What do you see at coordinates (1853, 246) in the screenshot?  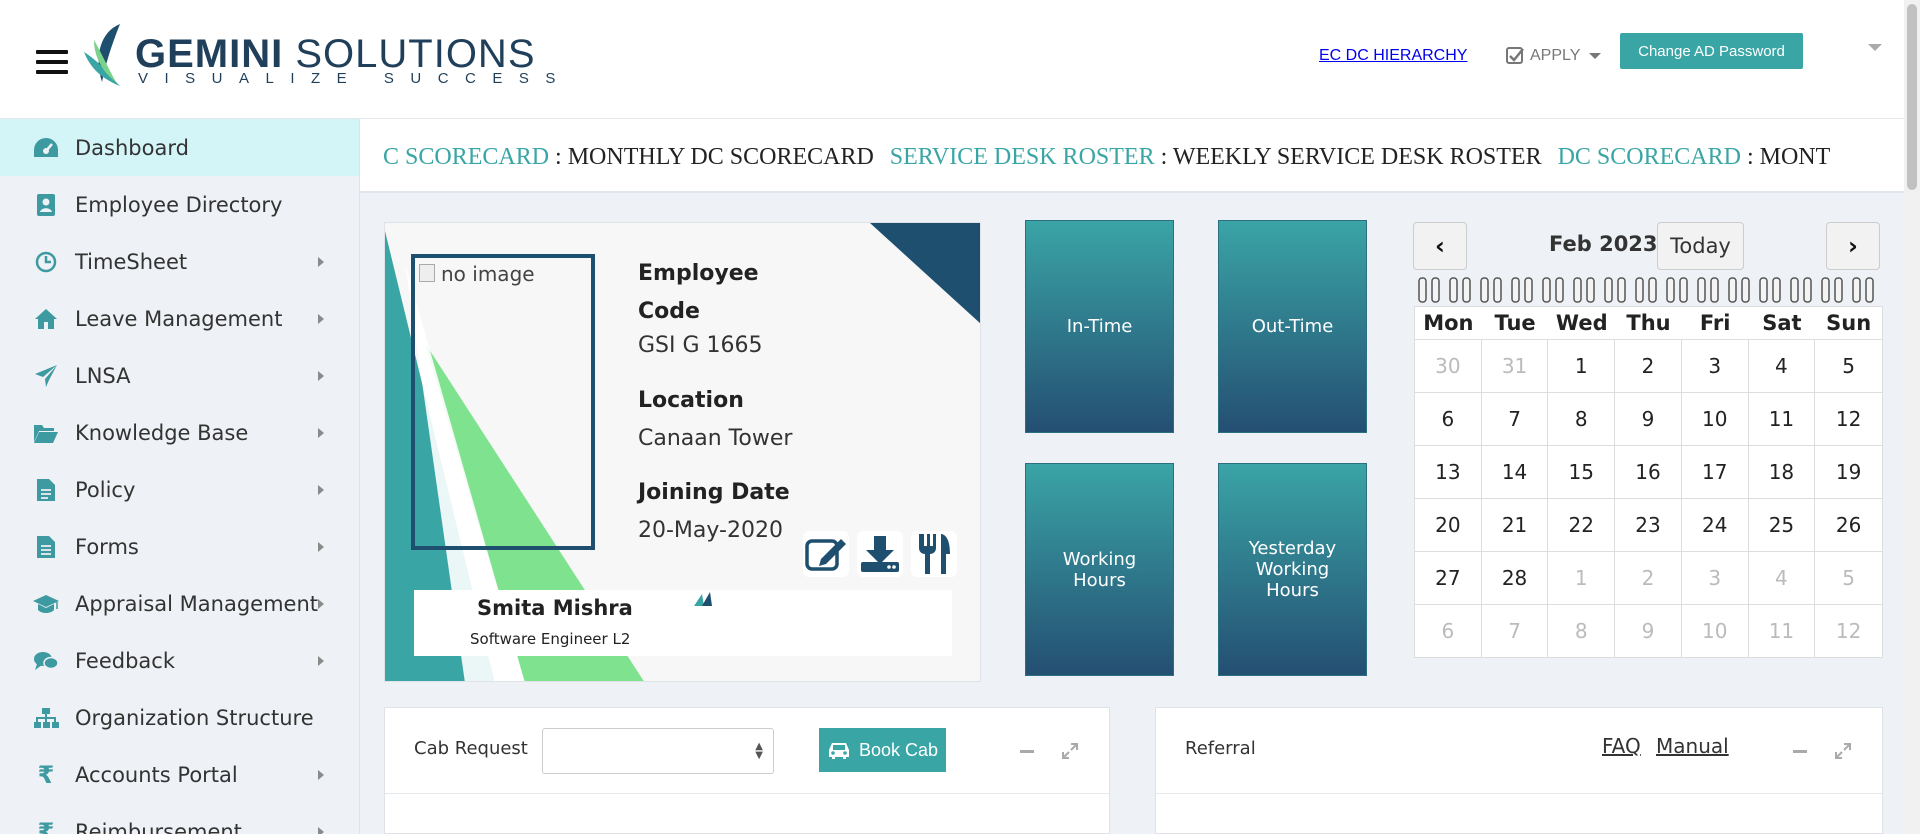 I see `calendar-next-button: ›` at bounding box center [1853, 246].